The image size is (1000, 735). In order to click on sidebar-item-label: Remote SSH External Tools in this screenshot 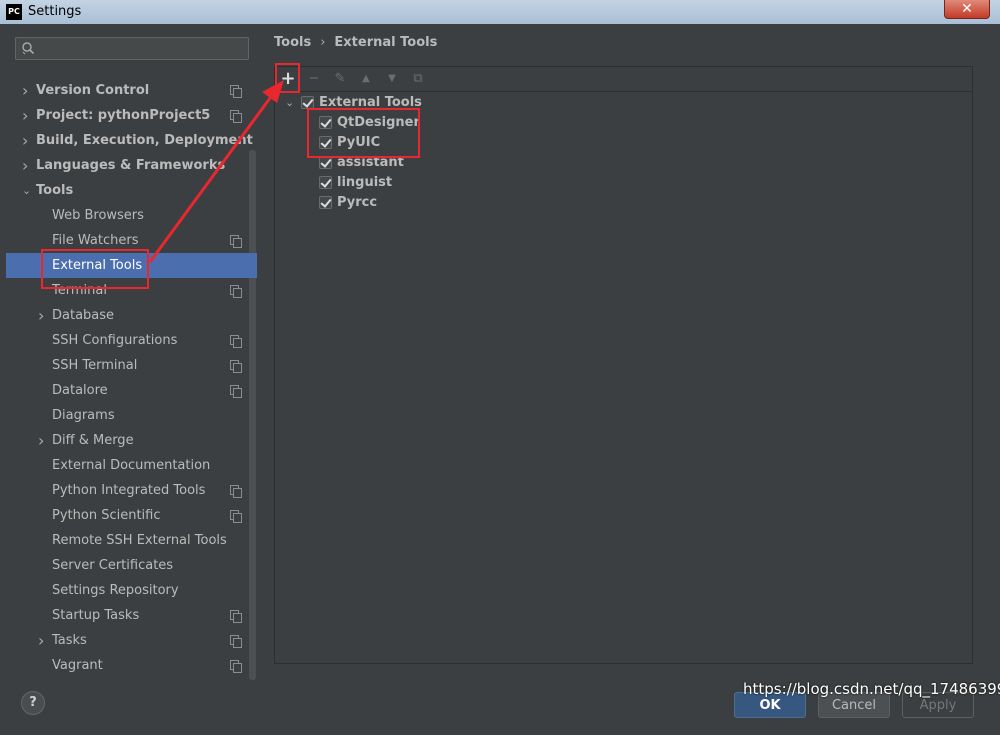, I will do `click(139, 540)`.